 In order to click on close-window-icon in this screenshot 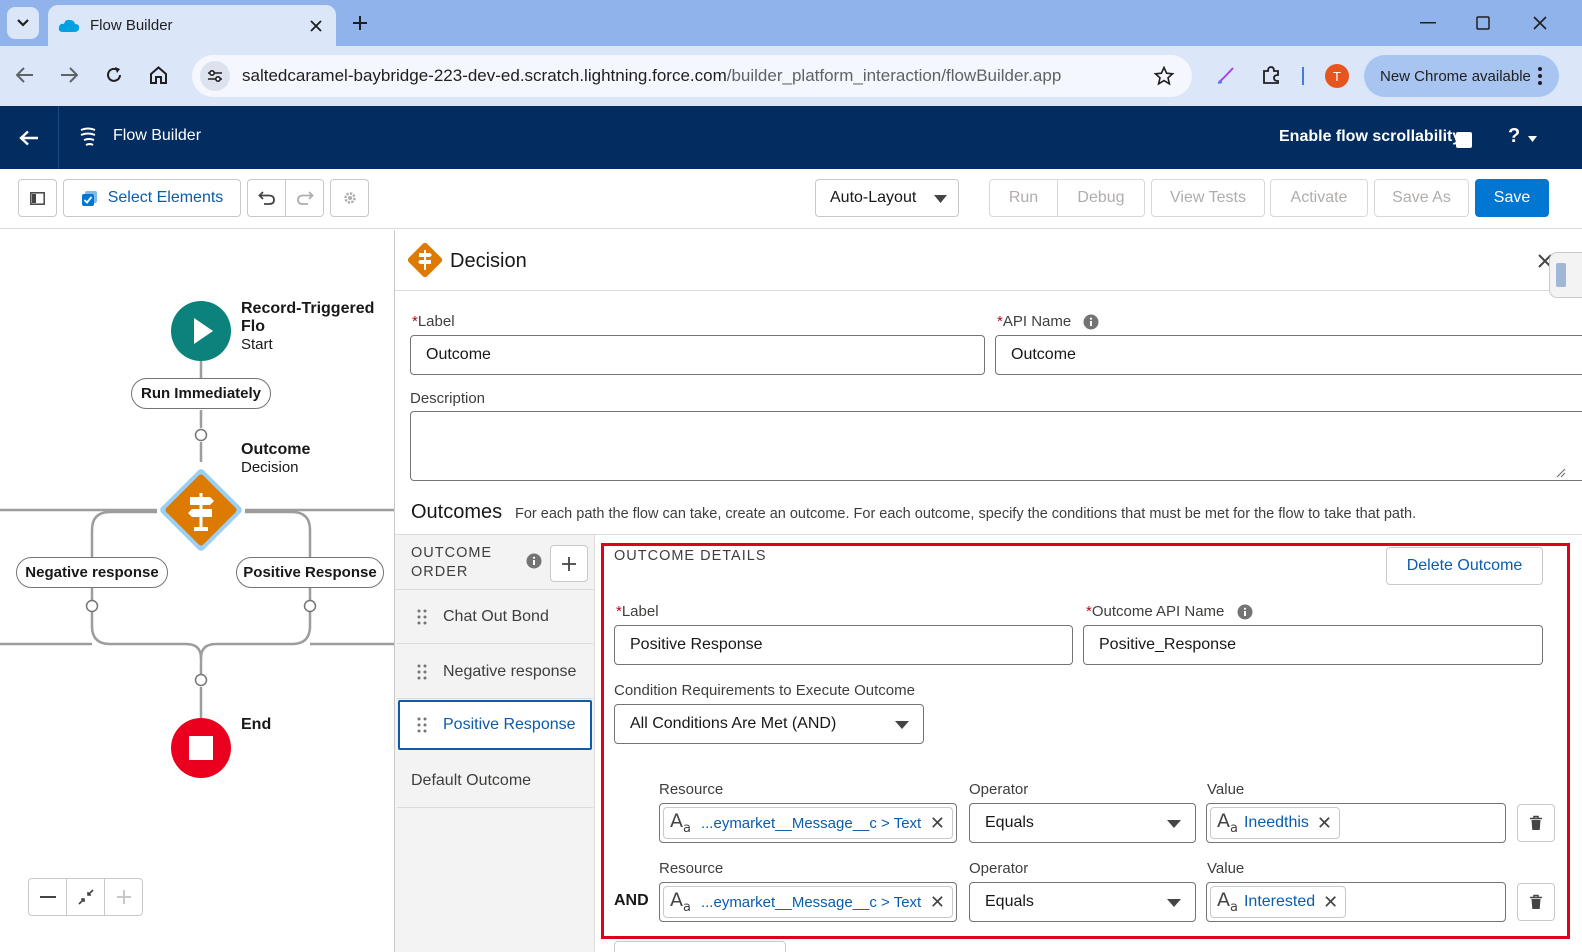, I will do `click(1540, 23)`.